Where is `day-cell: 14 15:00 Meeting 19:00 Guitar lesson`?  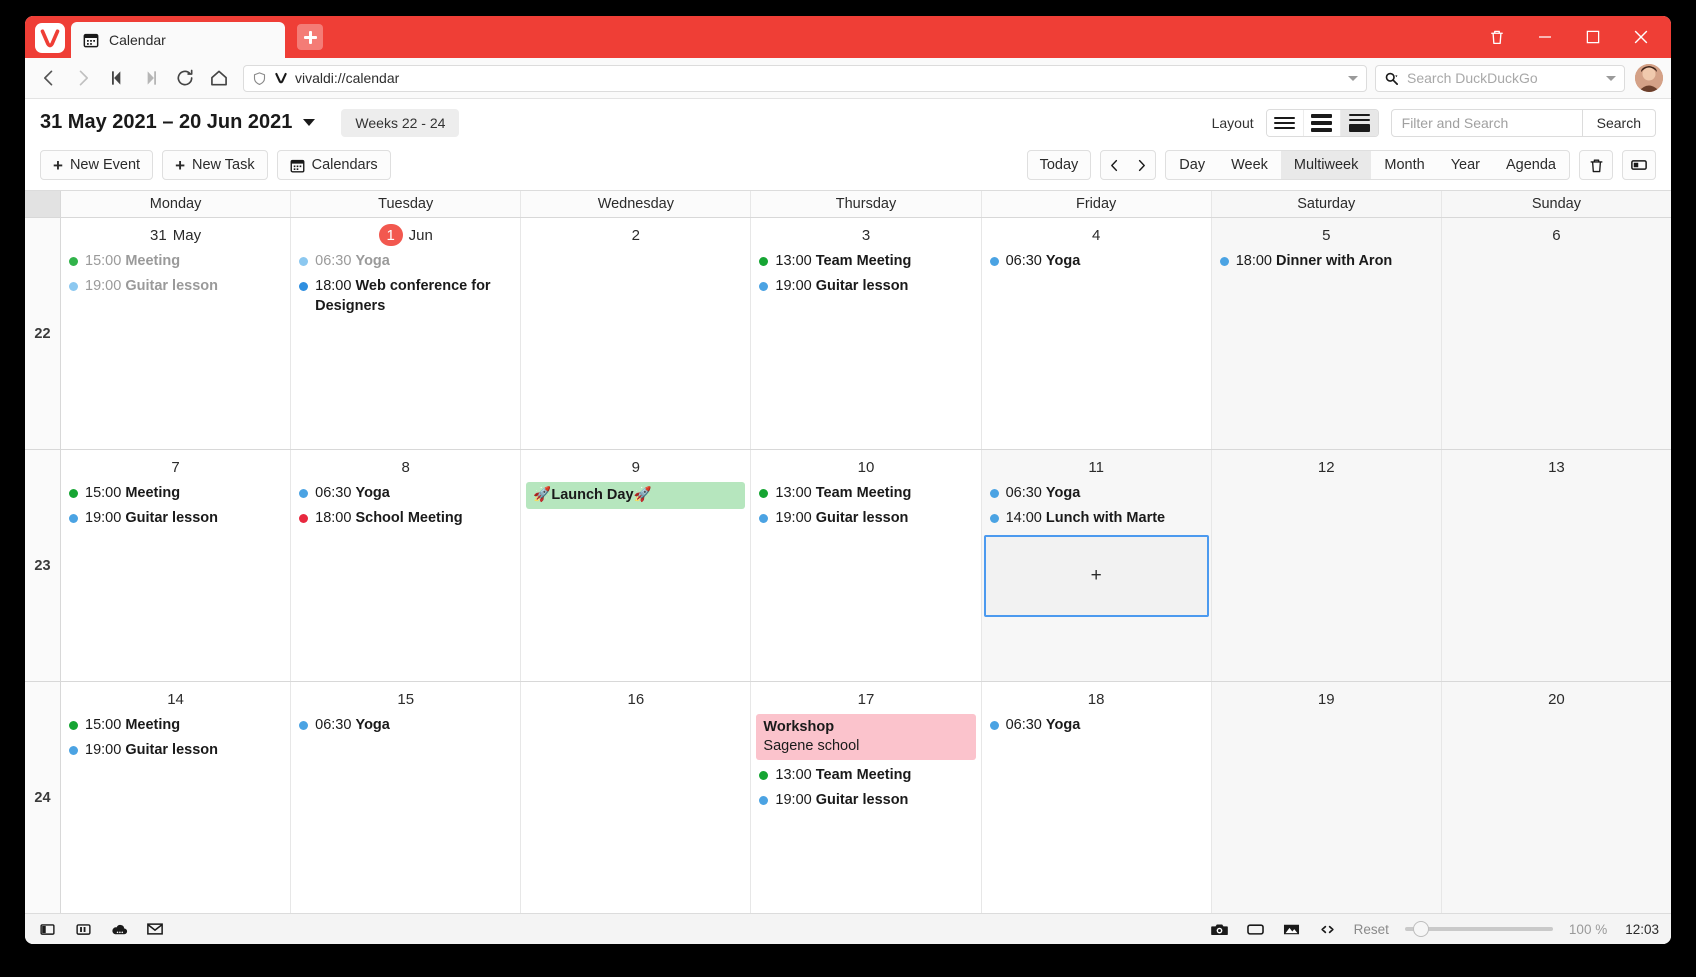
day-cell: 14 15:00 Meeting 19:00 Guitar lesson is located at coordinates (176, 797).